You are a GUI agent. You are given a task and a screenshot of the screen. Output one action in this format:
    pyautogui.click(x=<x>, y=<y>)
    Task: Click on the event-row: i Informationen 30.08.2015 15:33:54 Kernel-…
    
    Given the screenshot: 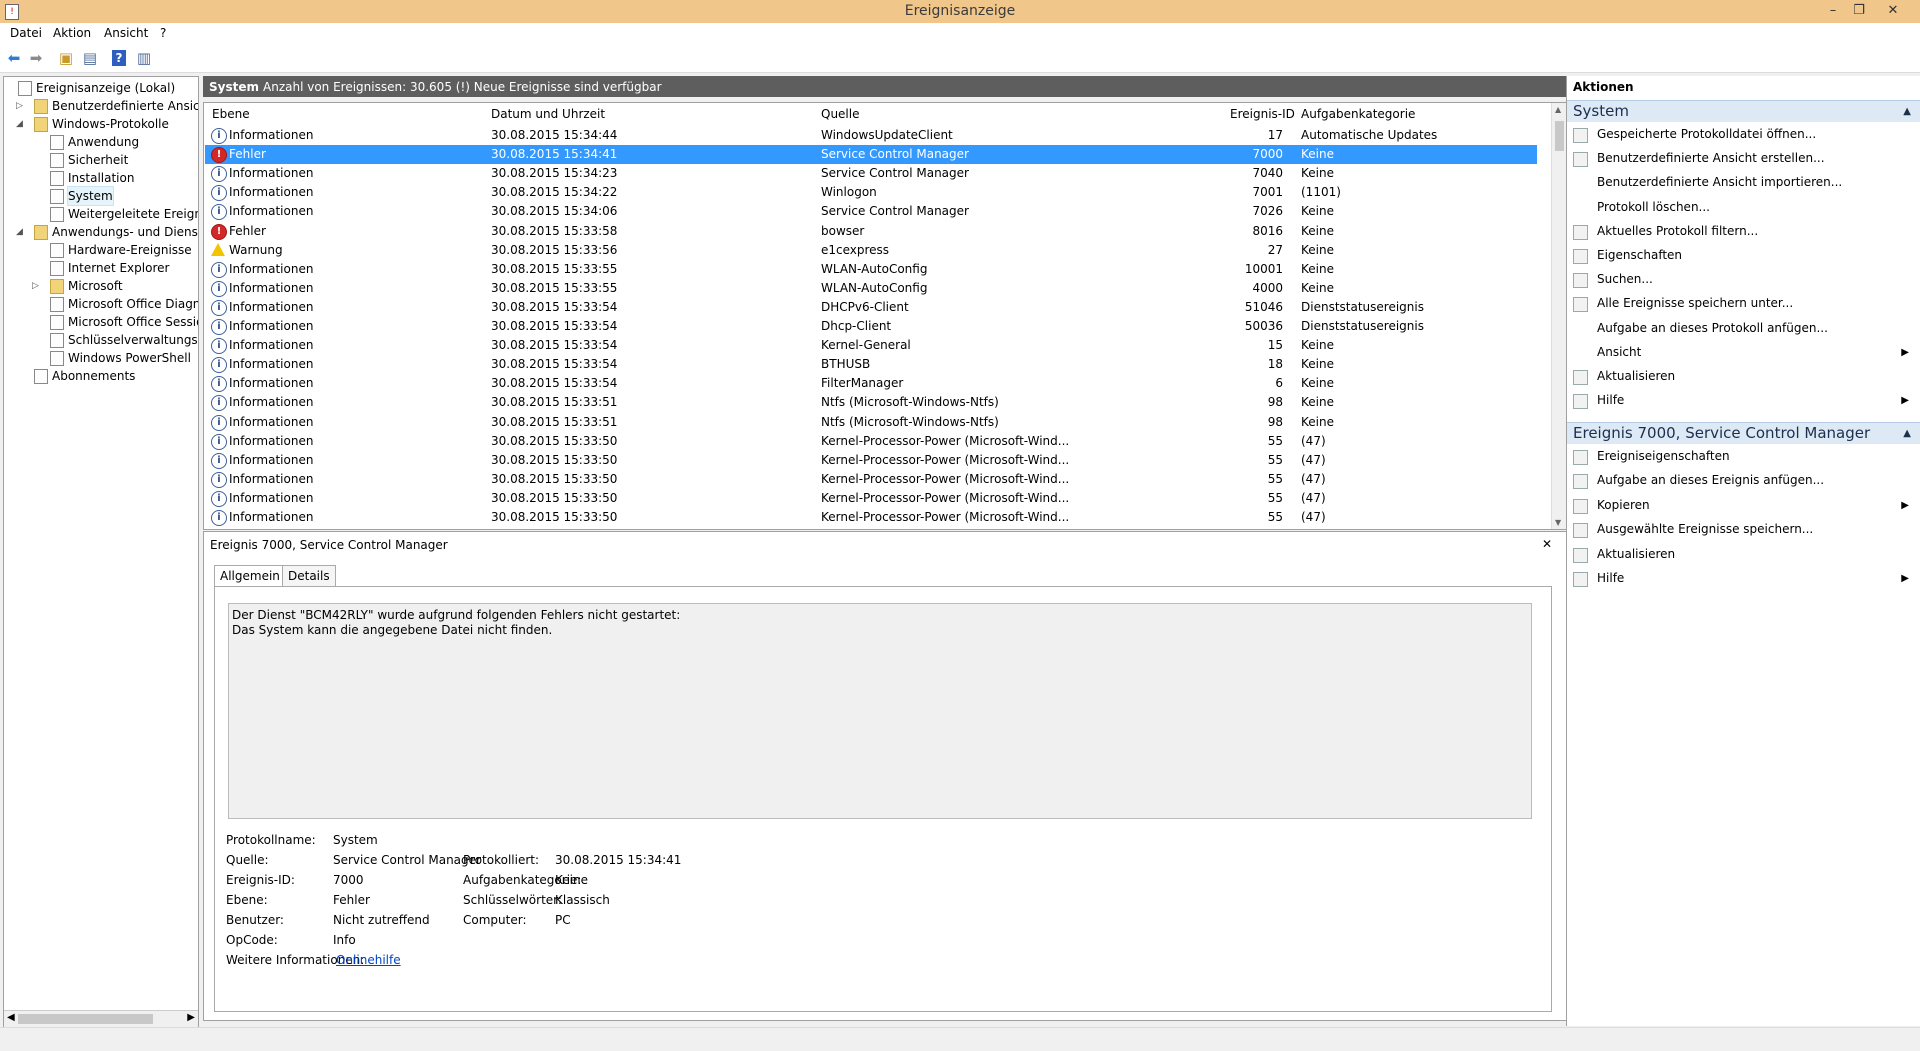 What is the action you would take?
    pyautogui.click(x=871, y=345)
    